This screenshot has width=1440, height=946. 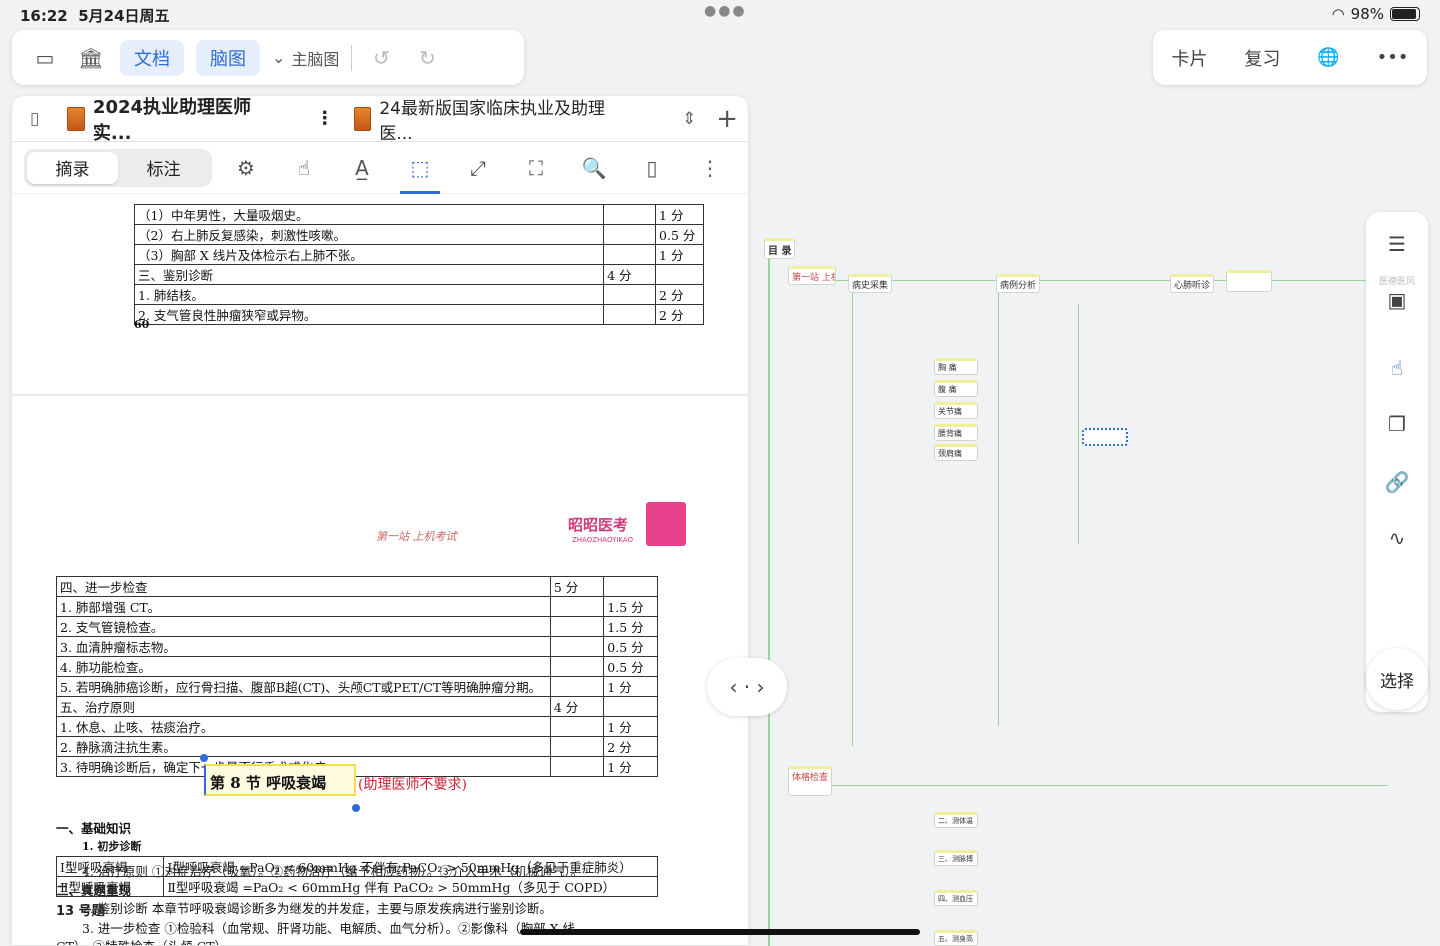 What do you see at coordinates (152, 57) in the screenshot?
I see `doc-mode-button: 文档` at bounding box center [152, 57].